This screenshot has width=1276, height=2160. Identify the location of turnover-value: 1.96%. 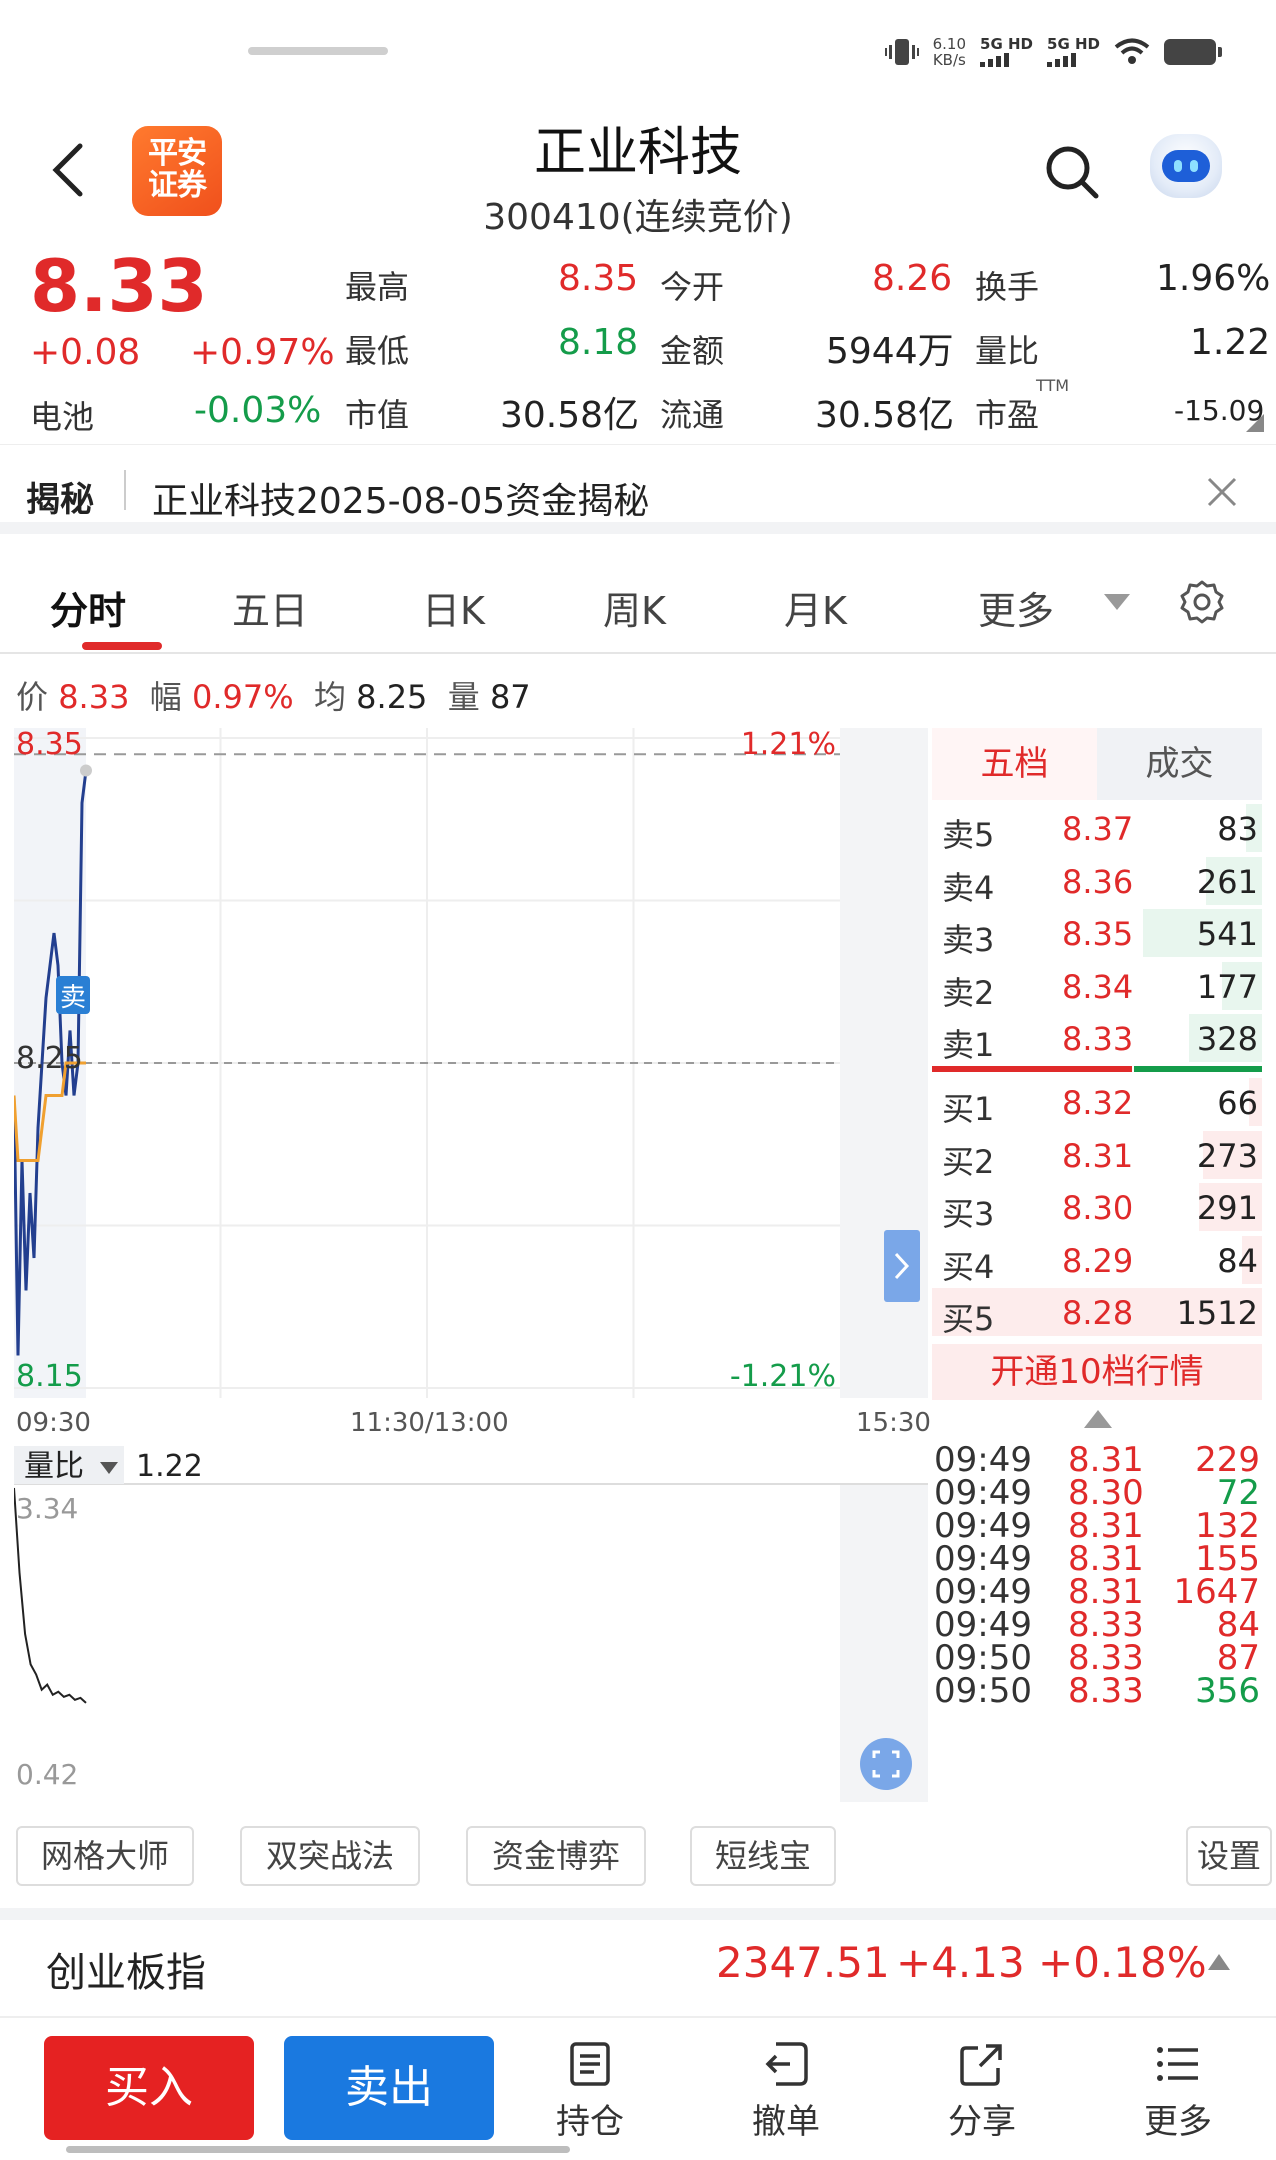
(1213, 278).